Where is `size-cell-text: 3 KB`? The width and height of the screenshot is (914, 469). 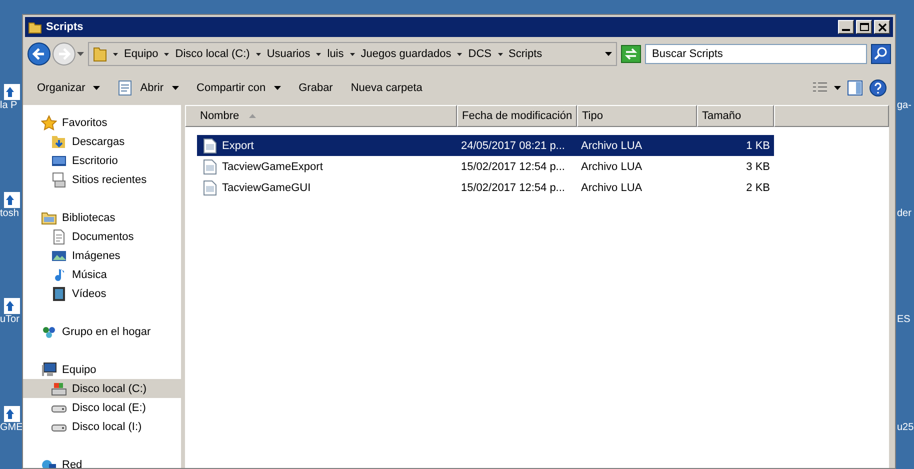
size-cell-text: 3 KB is located at coordinates (758, 166).